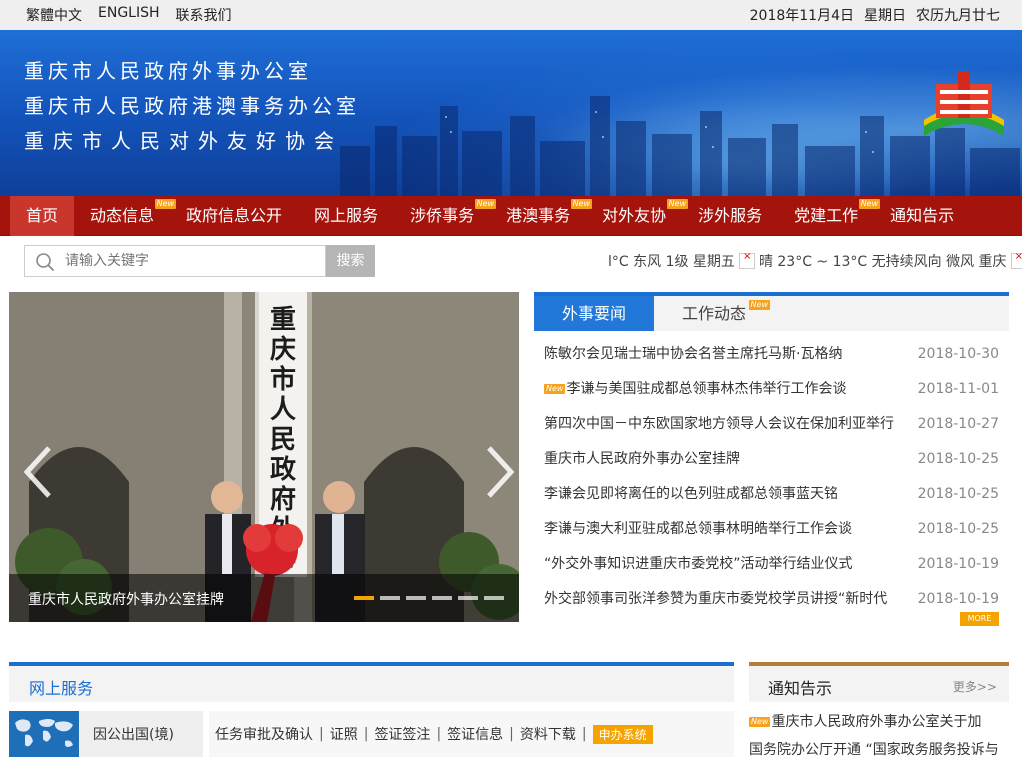  I want to click on nav-item-foreign-services: 涉外服务, so click(730, 216).